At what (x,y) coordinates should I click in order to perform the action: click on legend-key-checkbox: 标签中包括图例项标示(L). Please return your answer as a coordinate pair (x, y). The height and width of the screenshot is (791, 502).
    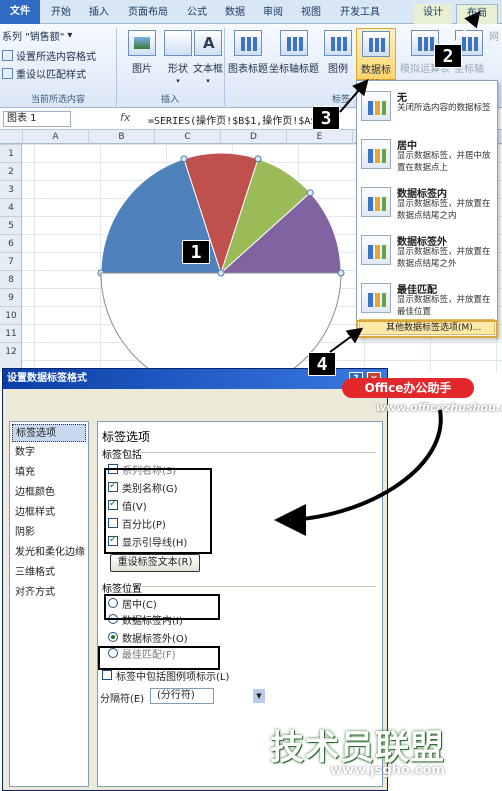
    Looking at the image, I should click on (165, 675).